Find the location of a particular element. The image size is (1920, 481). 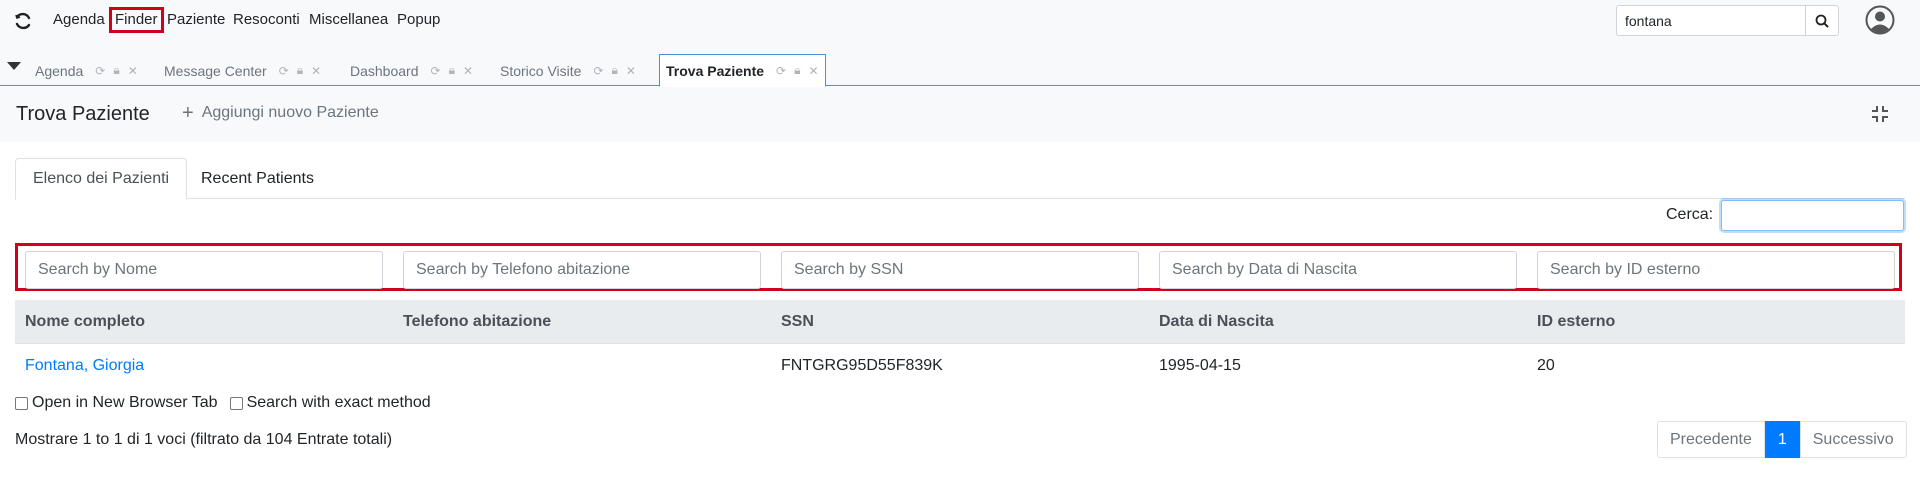

menu-resoconti: Resoconti is located at coordinates (266, 20).